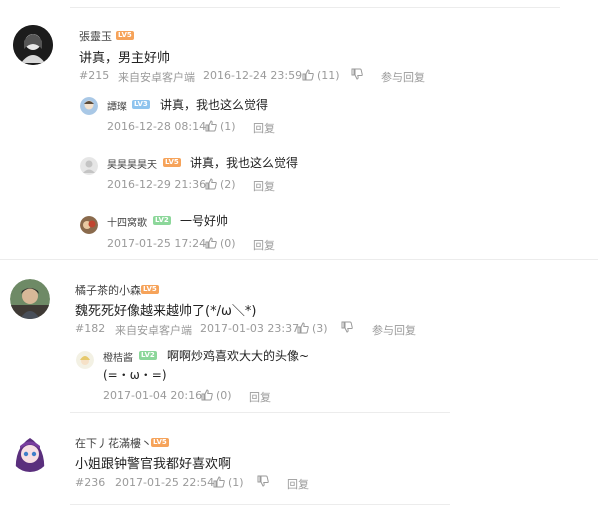  What do you see at coordinates (250, 328) in the screenshot?
I see `comment-date: 2017-01-03 23:37` at bounding box center [250, 328].